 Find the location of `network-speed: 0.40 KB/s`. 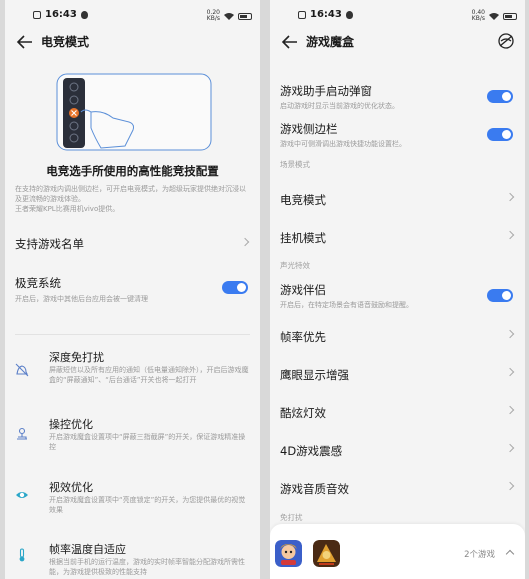

network-speed: 0.40 KB/s is located at coordinates (478, 15).